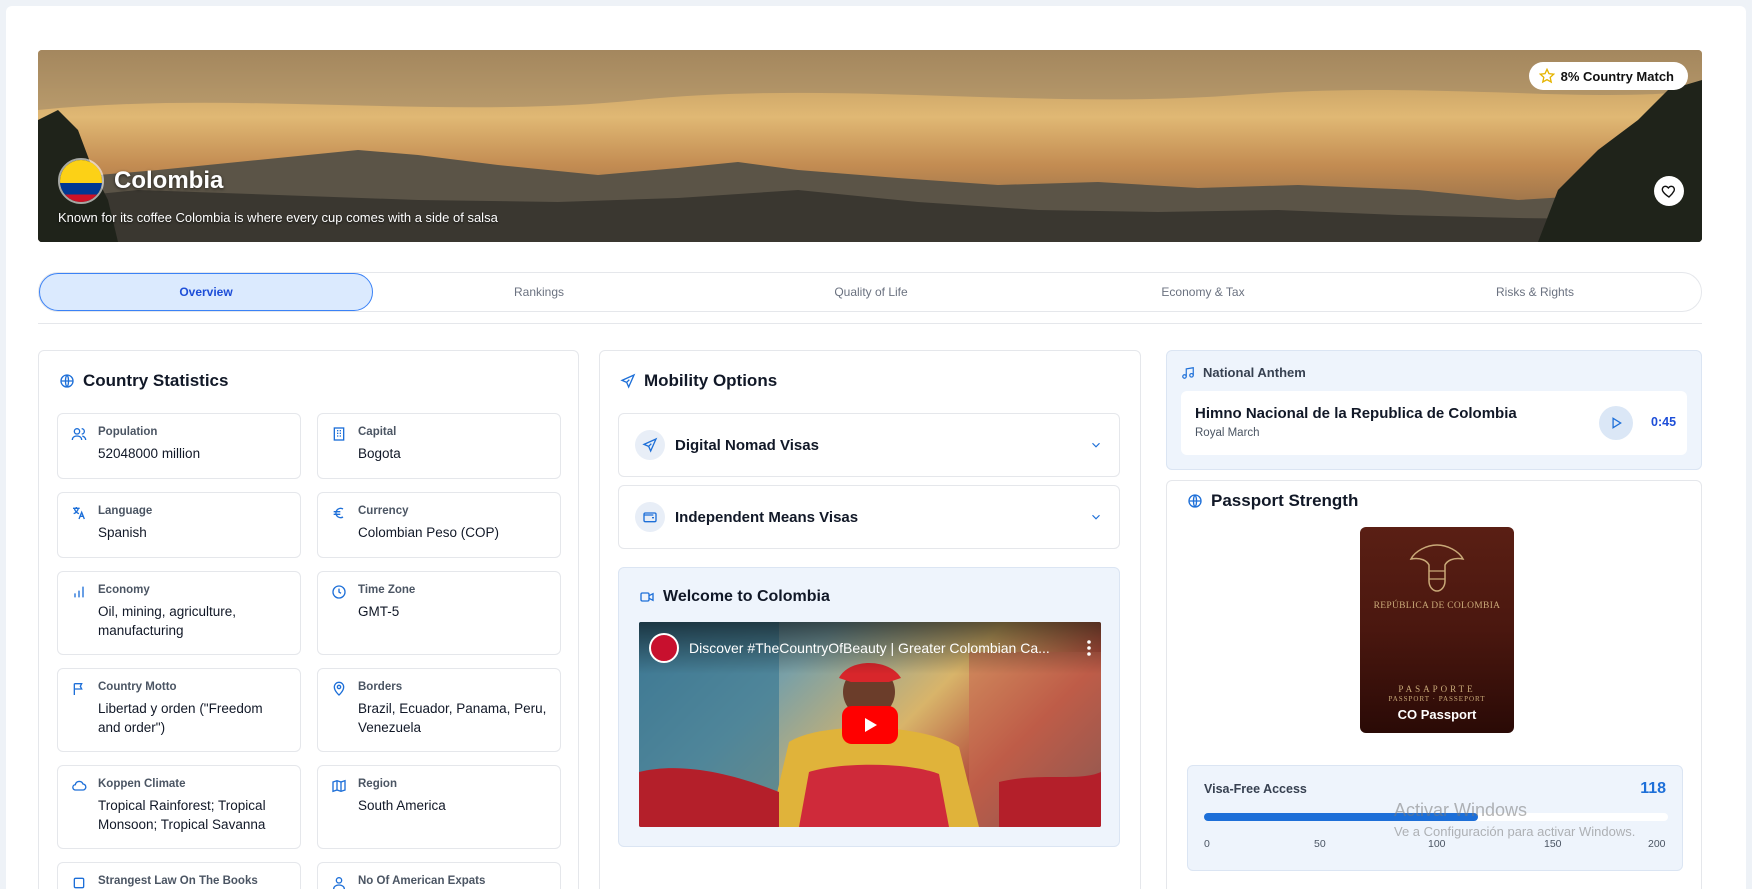 Image resolution: width=1752 pixels, height=889 pixels. Describe the element at coordinates (1461, 810) in the screenshot. I see `windows-activation-watermark: Activar Windows` at that location.